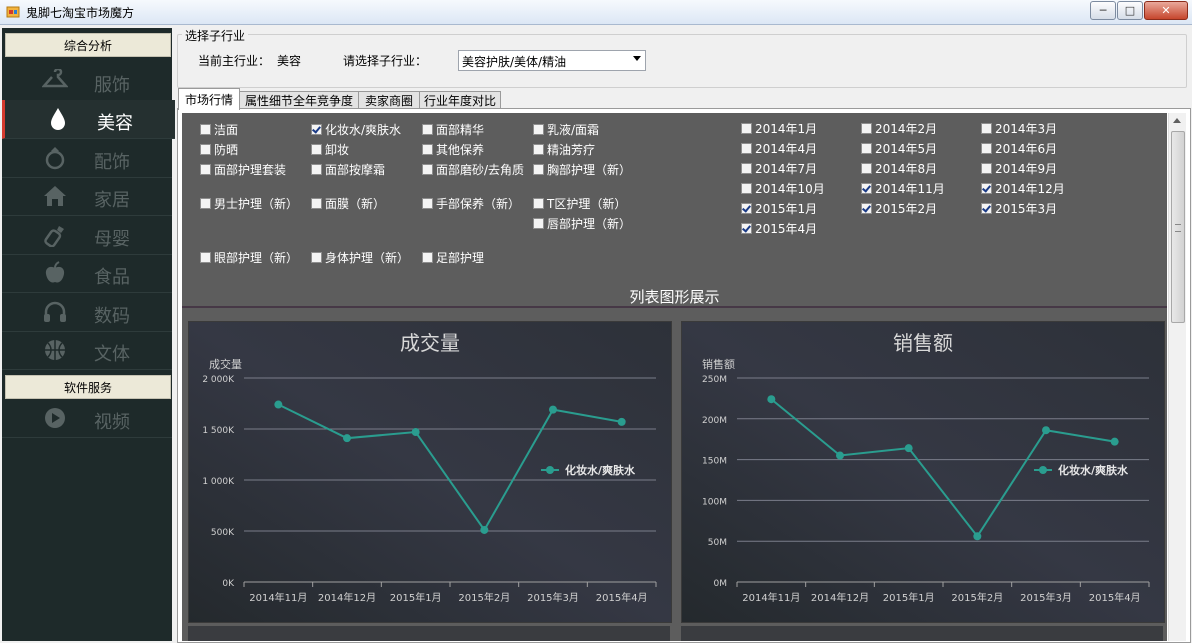 The width and height of the screenshot is (1192, 643). What do you see at coordinates (368, 150) in the screenshot?
I see `category-checkbox: 卸妆` at bounding box center [368, 150].